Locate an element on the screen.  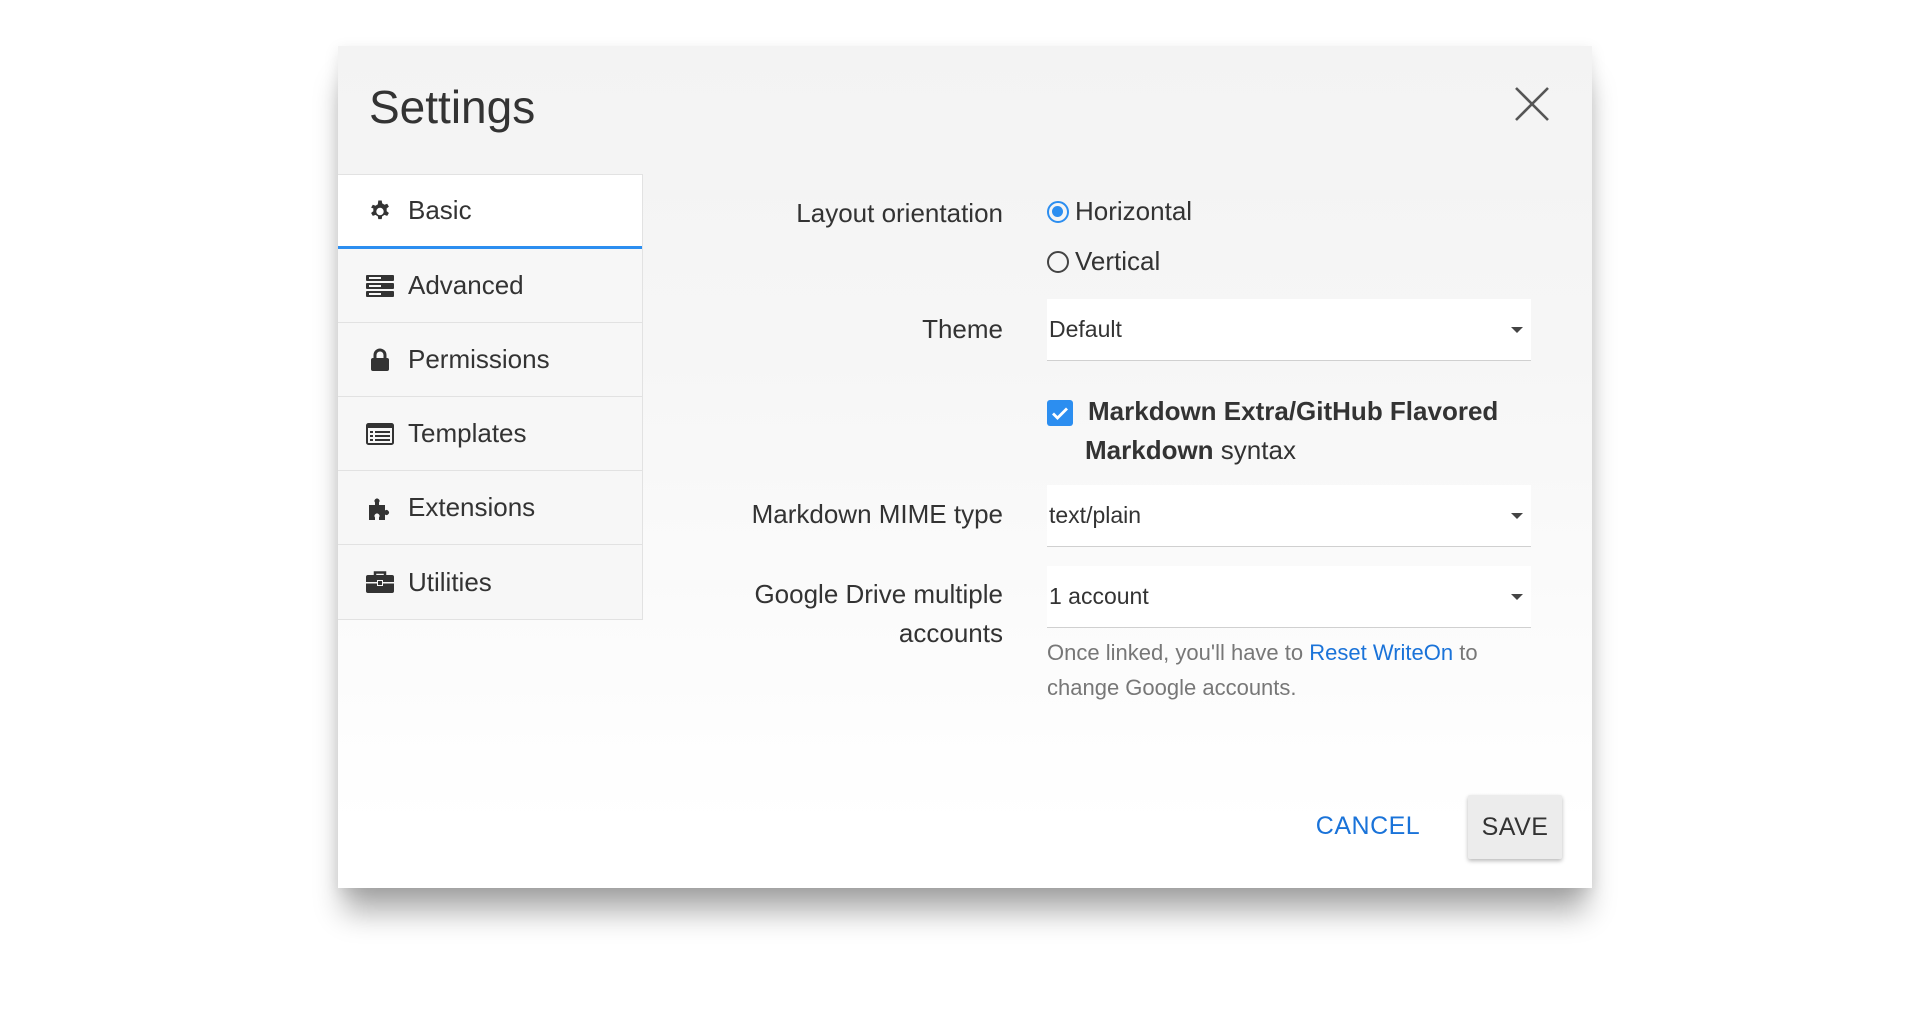
sidebar-item-permissions: Permissions is located at coordinates (490, 360).